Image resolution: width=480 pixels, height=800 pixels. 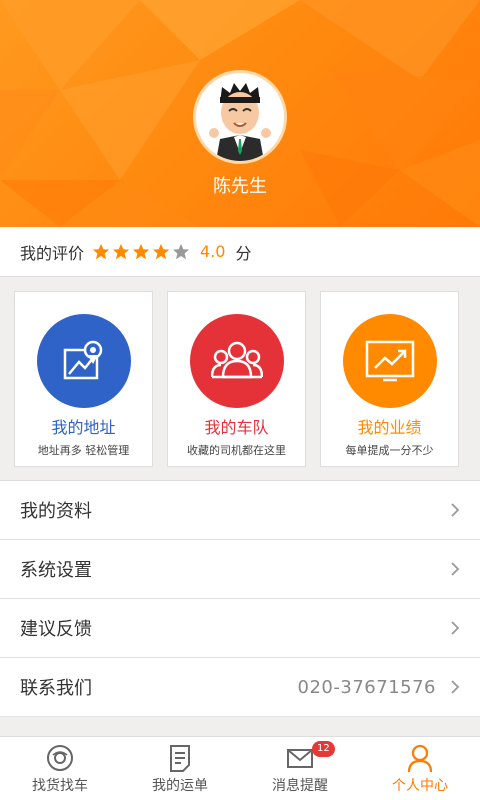 What do you see at coordinates (236, 450) in the screenshot?
I see `card-subtitle: 收藏的司机都在这里` at bounding box center [236, 450].